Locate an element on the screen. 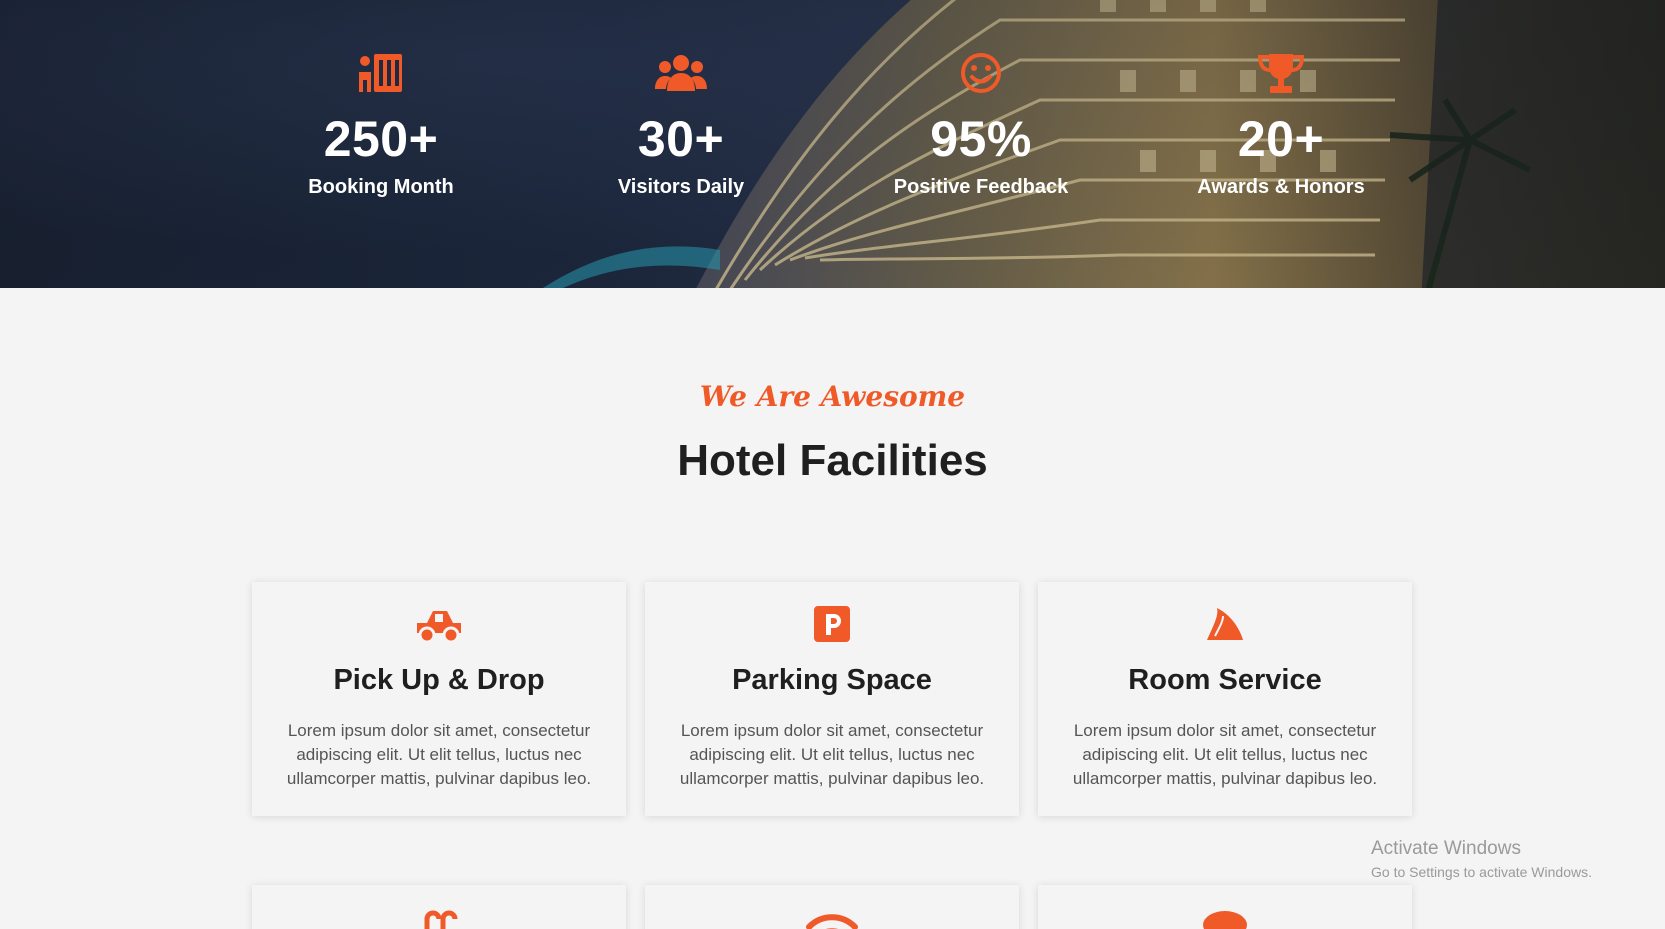 This screenshot has height=929, width=1665. stat-label: Positive Feedback is located at coordinates (981, 187).